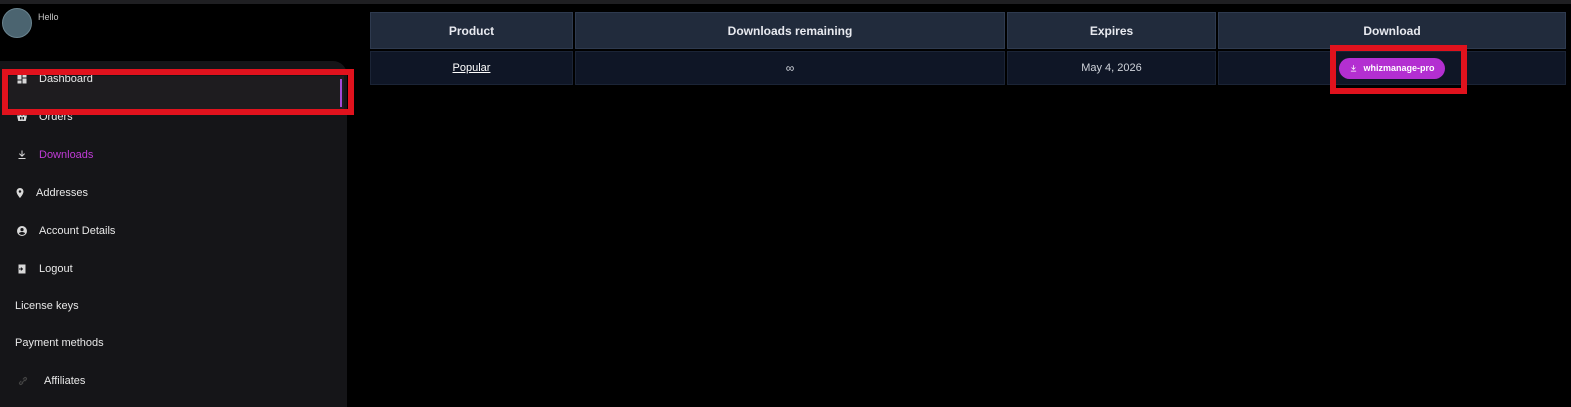 This screenshot has width=1571, height=407. Describe the element at coordinates (56, 269) in the screenshot. I see `sidebar-item-label: Logout` at that location.